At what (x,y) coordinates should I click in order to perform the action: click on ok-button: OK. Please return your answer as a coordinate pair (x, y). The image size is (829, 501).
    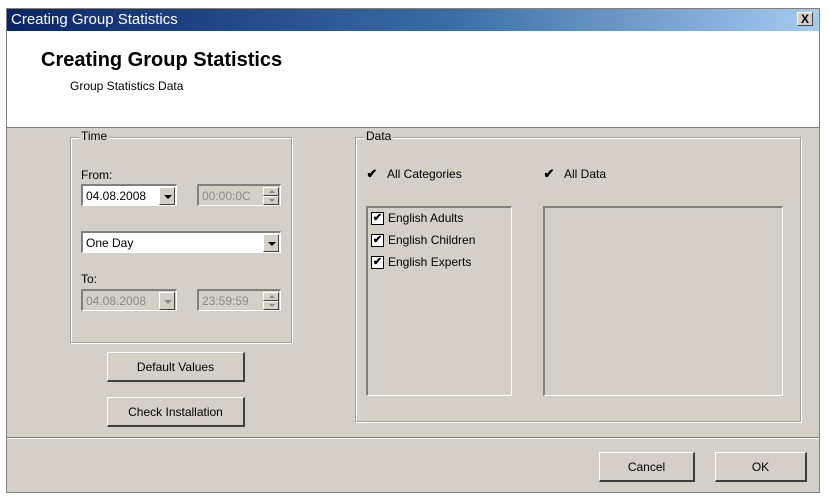
    Looking at the image, I should click on (761, 467).